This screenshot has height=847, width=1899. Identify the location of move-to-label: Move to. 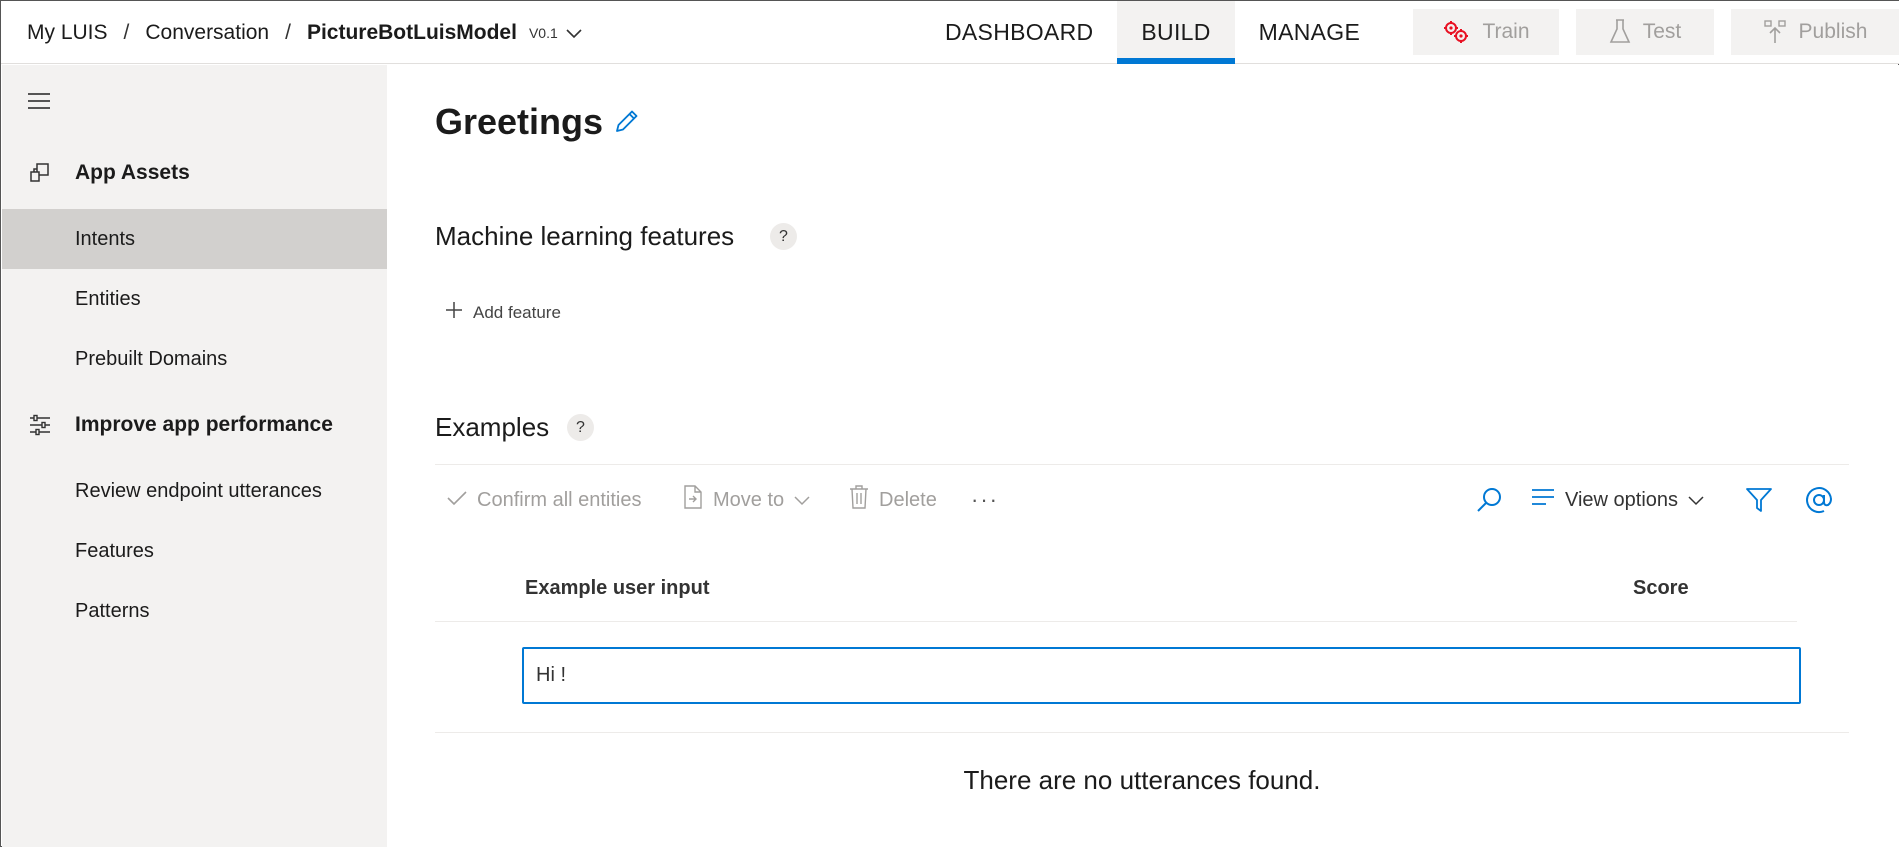
(749, 499).